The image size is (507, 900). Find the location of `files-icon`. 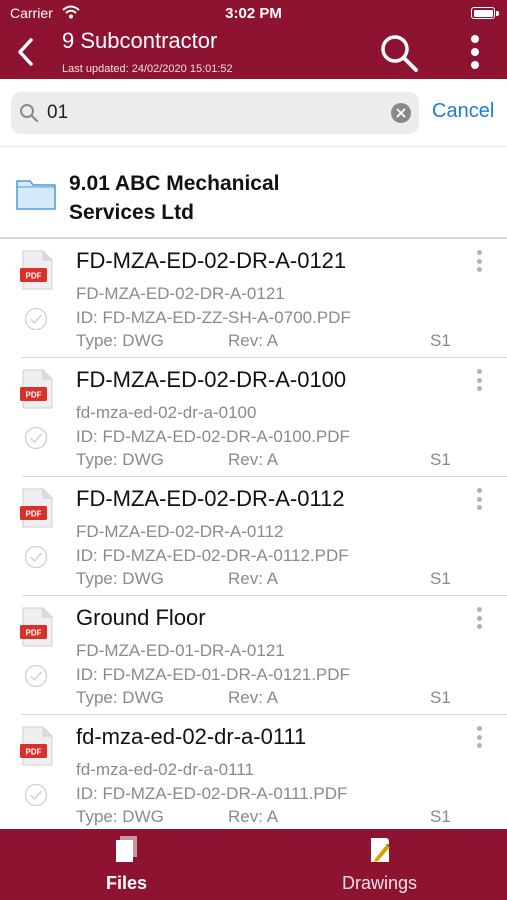

files-icon is located at coordinates (126, 849).